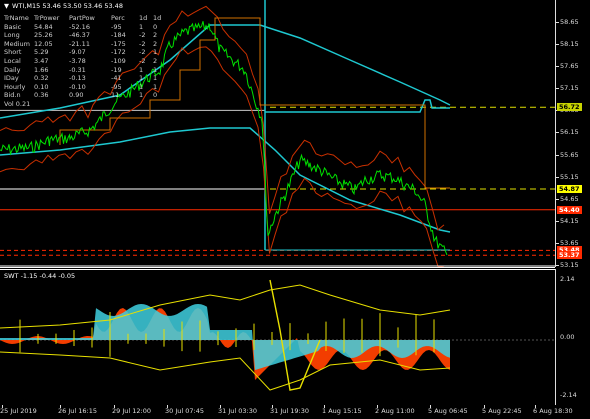  Describe the element at coordinates (357, 106) in the screenshot. I see `cyan-channel` at that location.